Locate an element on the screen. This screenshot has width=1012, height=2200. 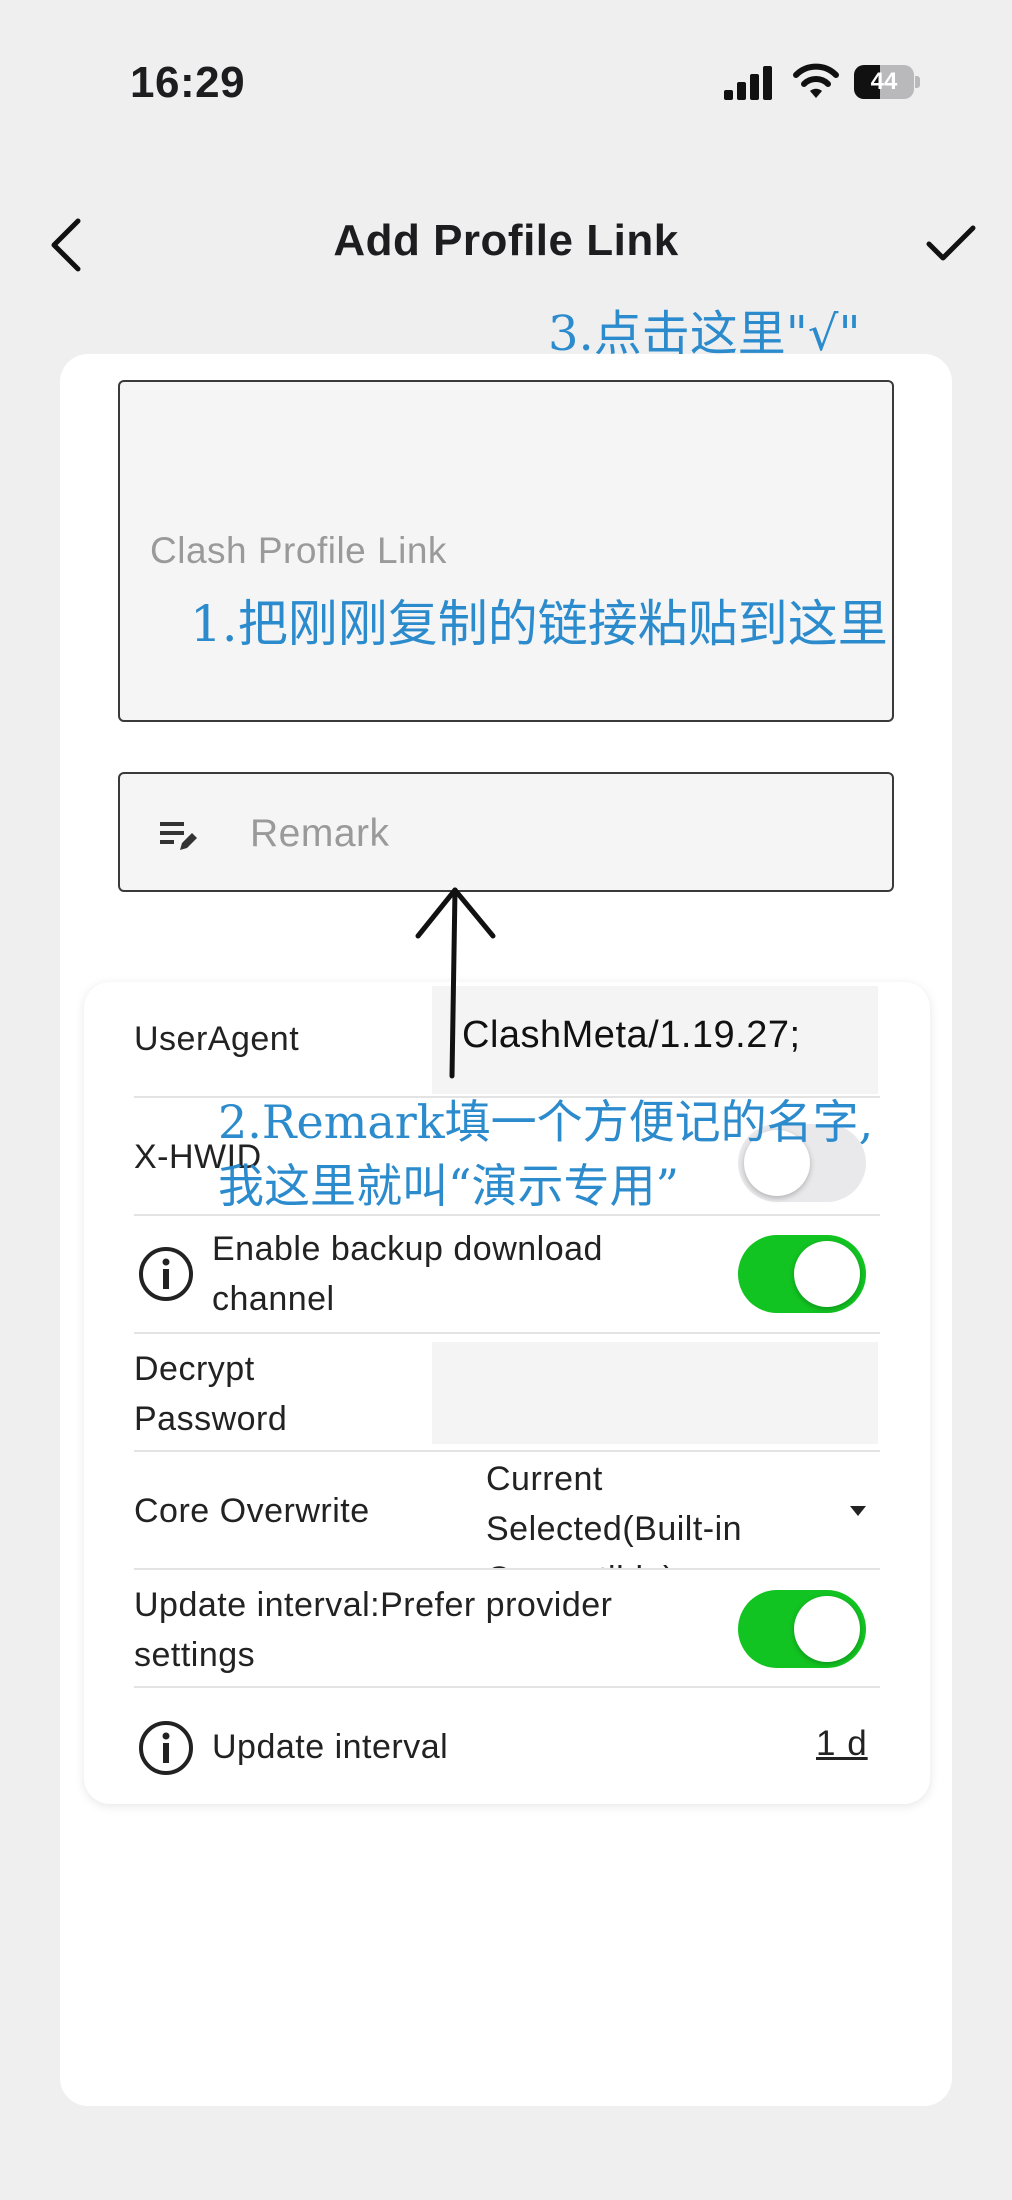
annotation-remark-hint-line2: 我这里就叫“演示专用” is located at coordinates (449, 1186).